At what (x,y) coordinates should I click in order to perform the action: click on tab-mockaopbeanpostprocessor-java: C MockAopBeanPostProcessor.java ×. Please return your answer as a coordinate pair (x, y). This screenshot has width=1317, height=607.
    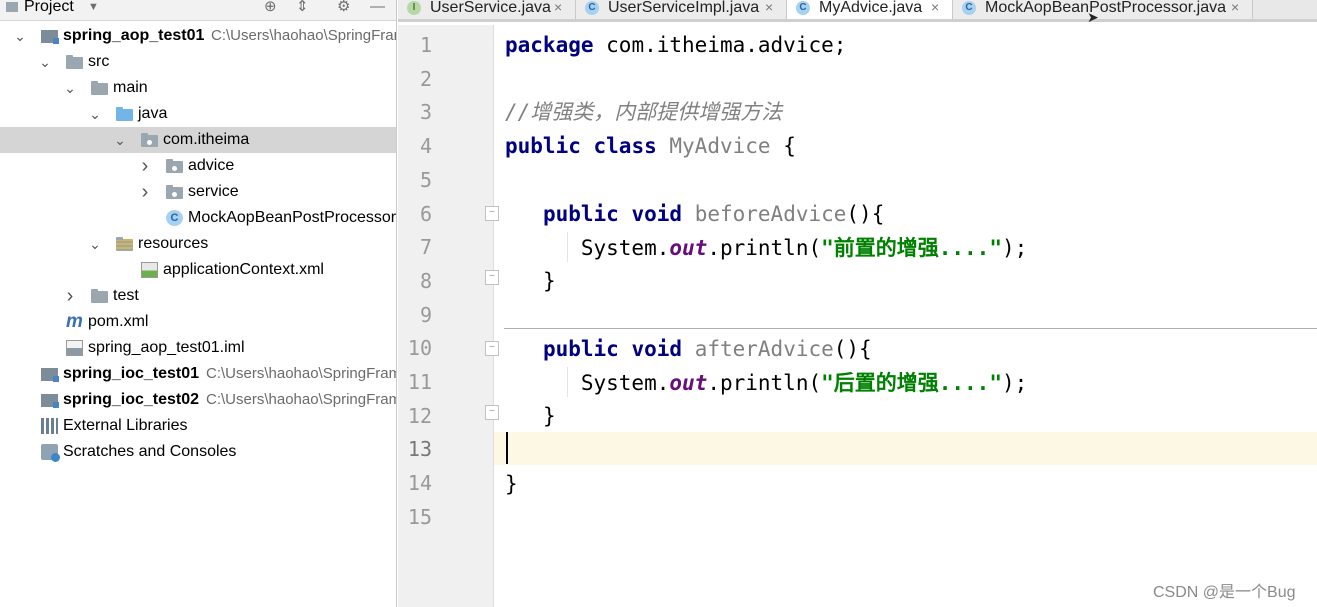
    Looking at the image, I should click on (1103, 9).